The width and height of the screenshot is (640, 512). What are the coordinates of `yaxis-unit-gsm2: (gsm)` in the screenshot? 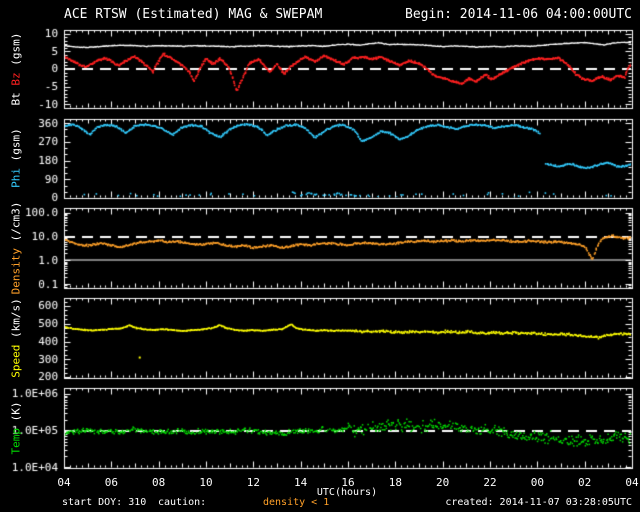 It's located at (16, 145).